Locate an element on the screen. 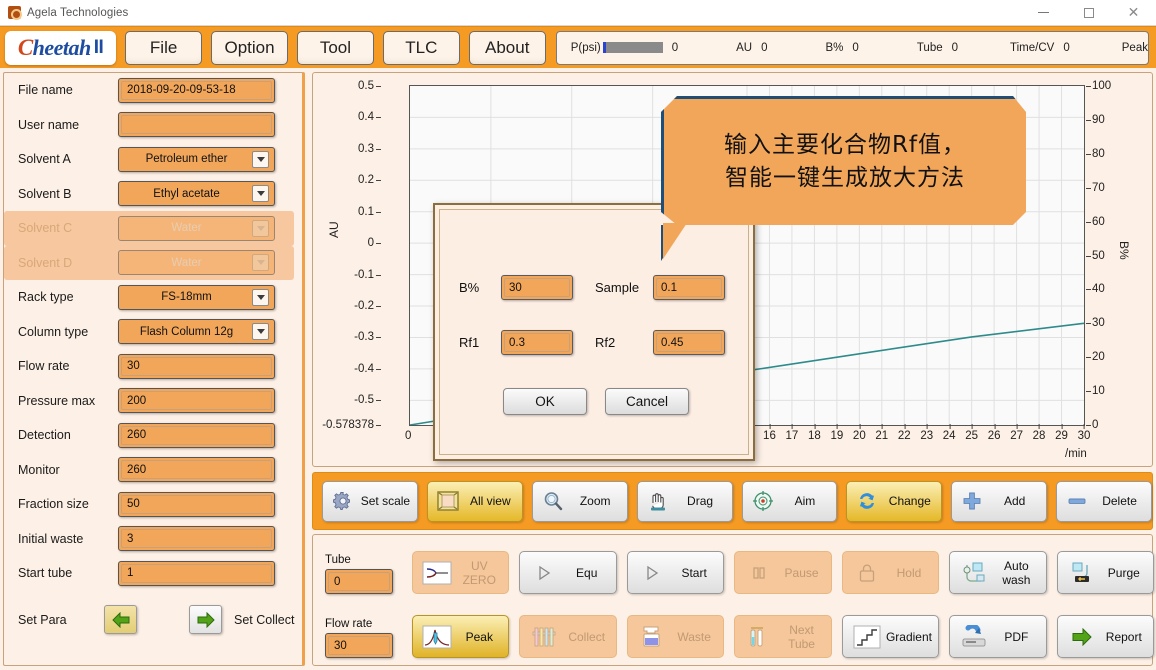 The height and width of the screenshot is (670, 1156). field-row-column-type: Column type Flash Column 12g is located at coordinates (153, 332).